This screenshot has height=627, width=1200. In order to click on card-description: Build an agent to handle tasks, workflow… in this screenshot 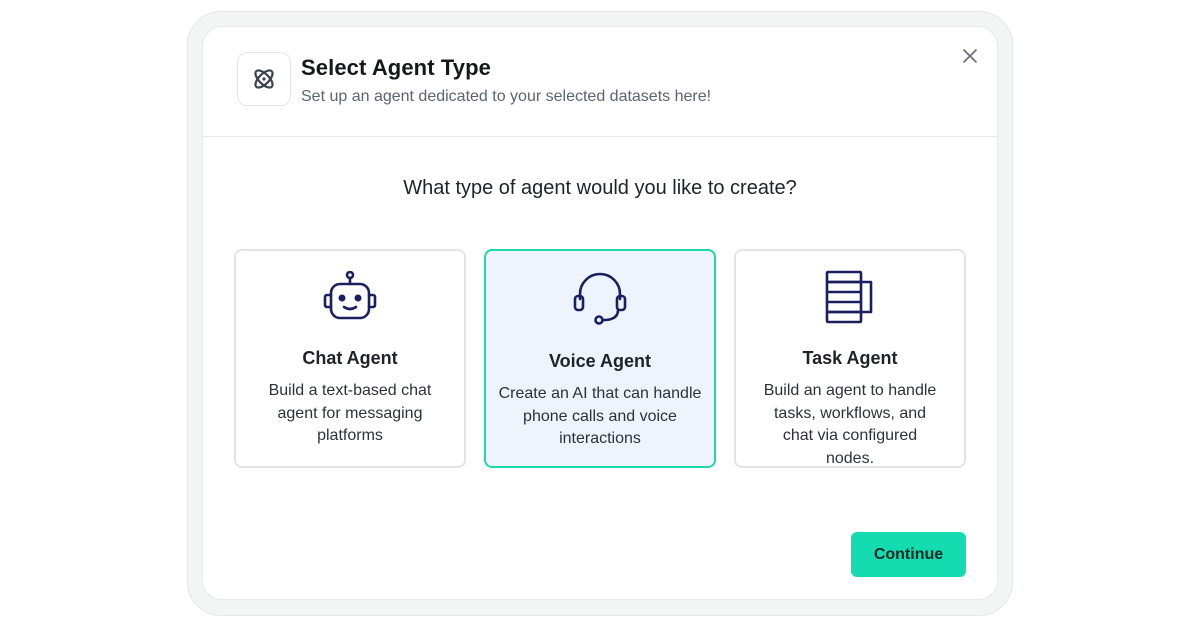, I will do `click(850, 424)`.